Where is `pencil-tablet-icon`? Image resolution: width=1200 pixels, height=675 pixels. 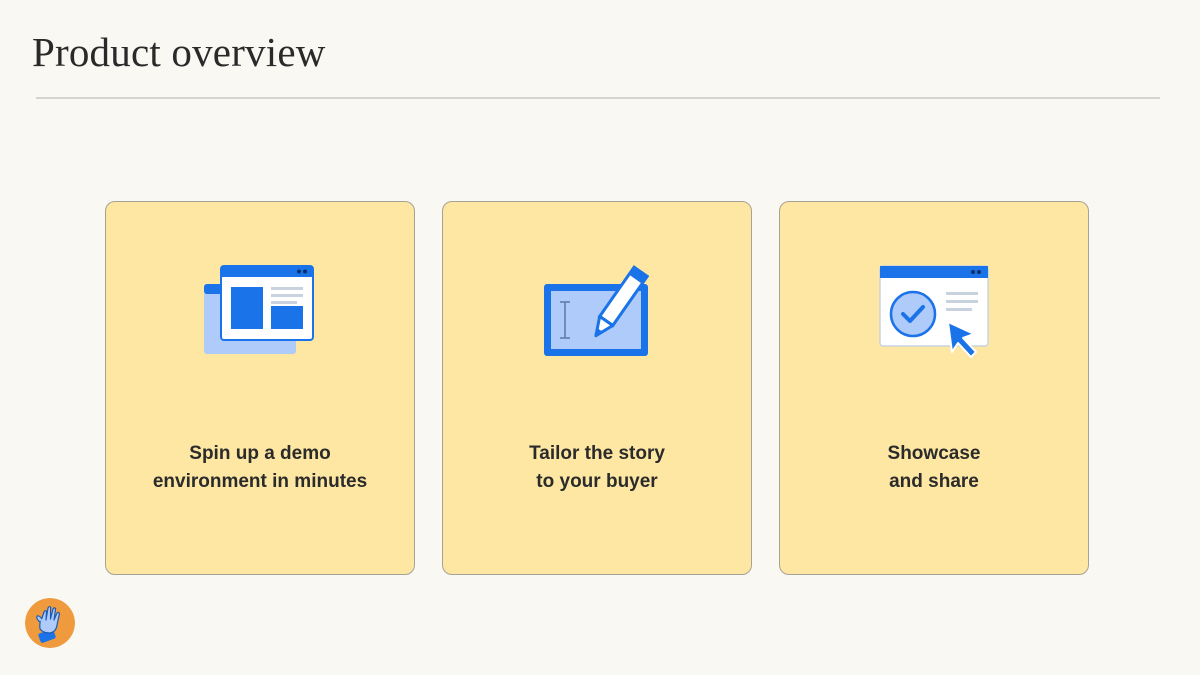 pencil-tablet-icon is located at coordinates (597, 312).